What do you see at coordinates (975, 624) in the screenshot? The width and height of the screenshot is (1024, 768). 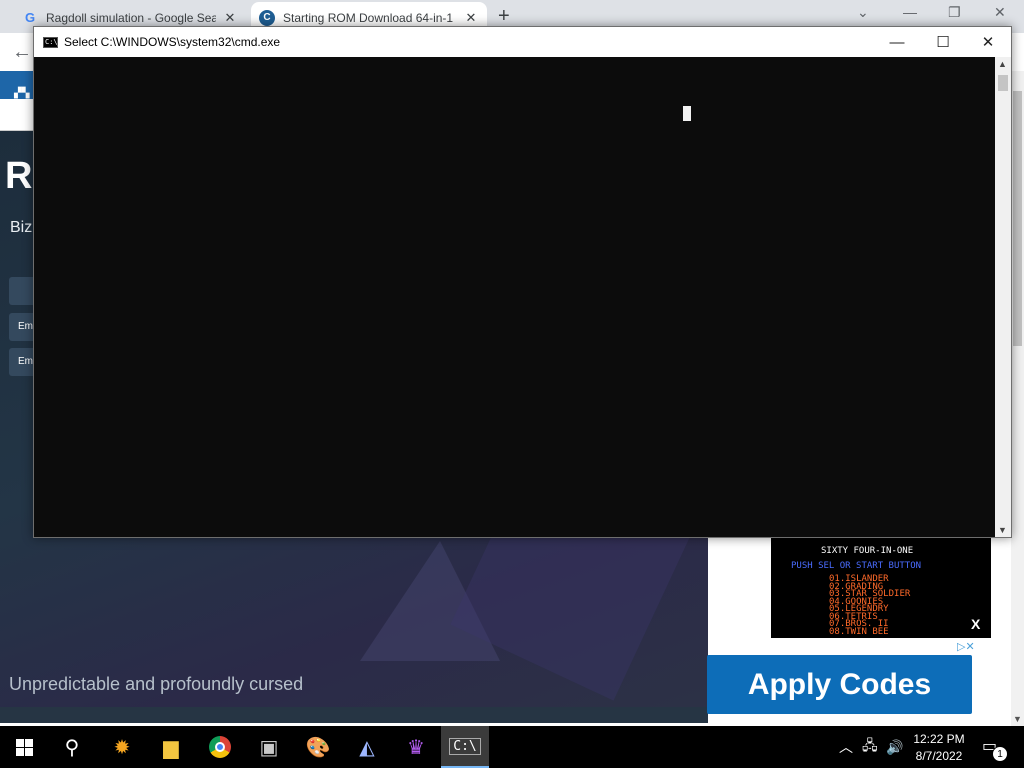 I see `ad-close-button: X` at bounding box center [975, 624].